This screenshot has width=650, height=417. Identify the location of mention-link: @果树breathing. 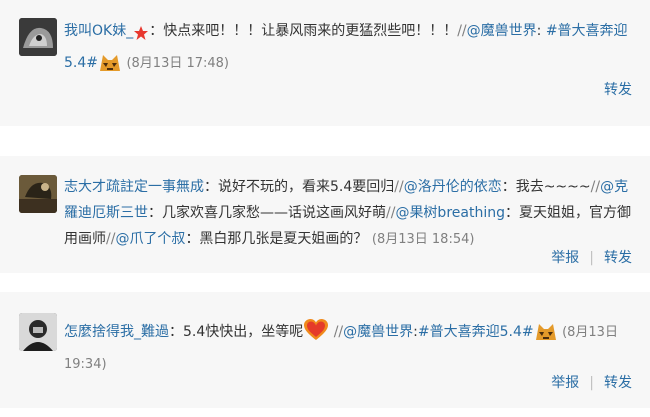
(450, 213).